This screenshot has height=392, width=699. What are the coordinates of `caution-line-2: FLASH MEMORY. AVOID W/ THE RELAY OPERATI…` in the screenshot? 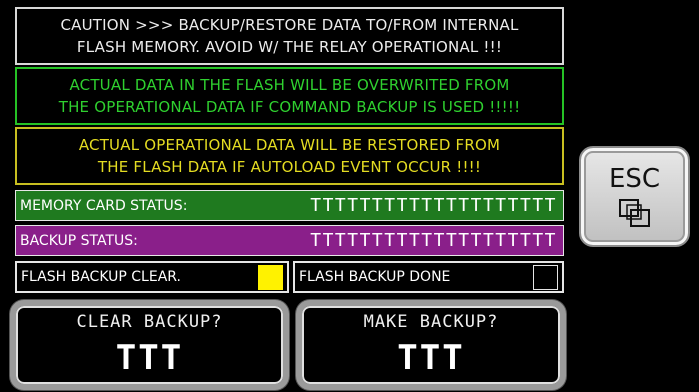 It's located at (289, 47).